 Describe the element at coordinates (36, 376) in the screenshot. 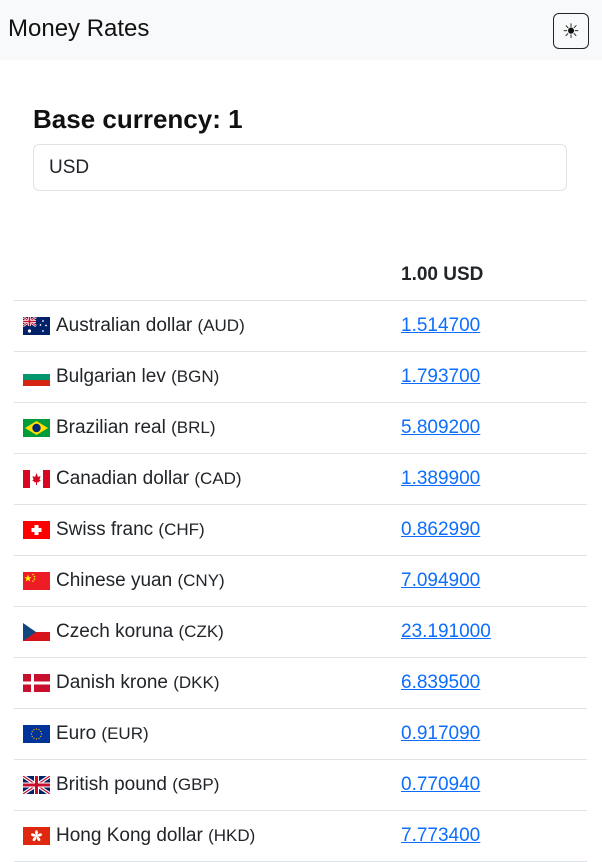

I see `bg-flag-icon` at that location.